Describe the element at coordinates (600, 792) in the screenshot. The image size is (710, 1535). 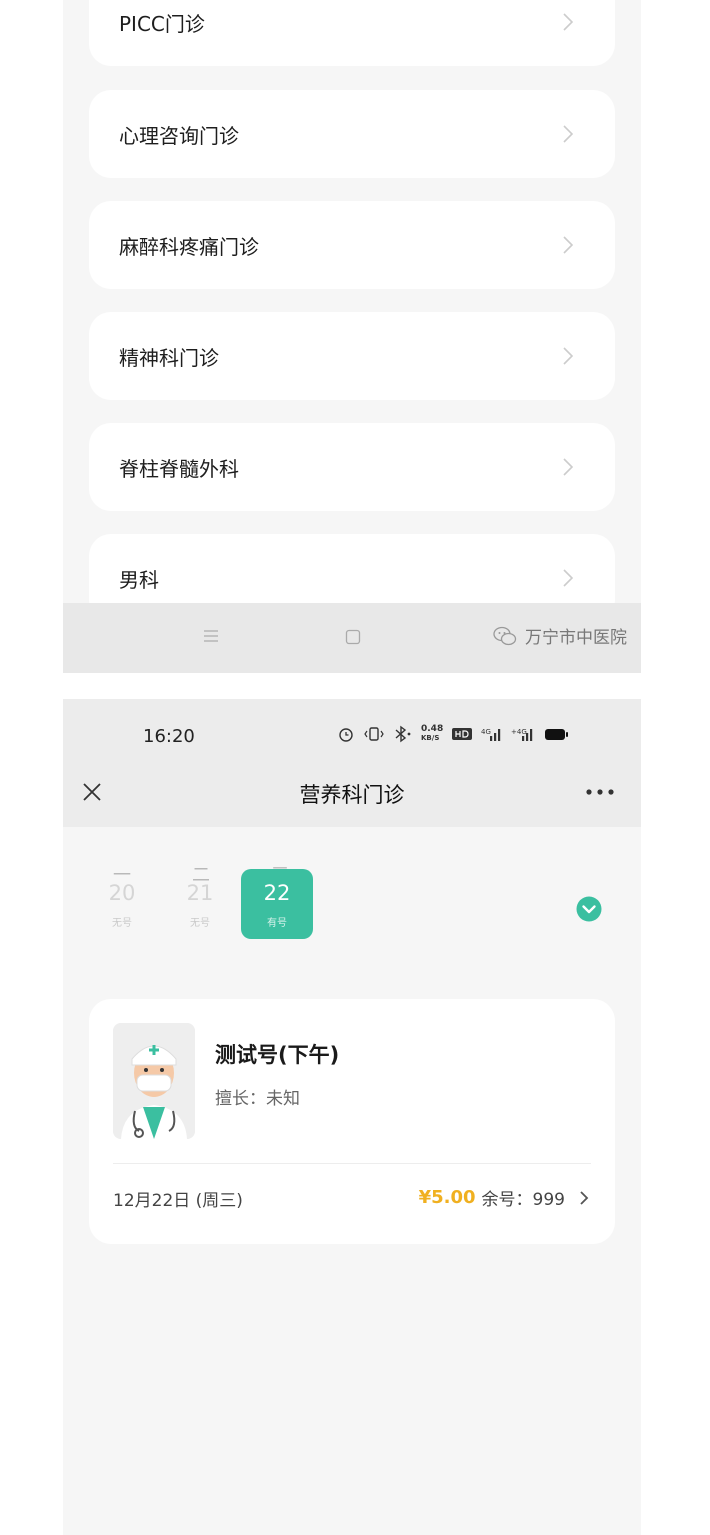
I see `more-options-icon` at that location.